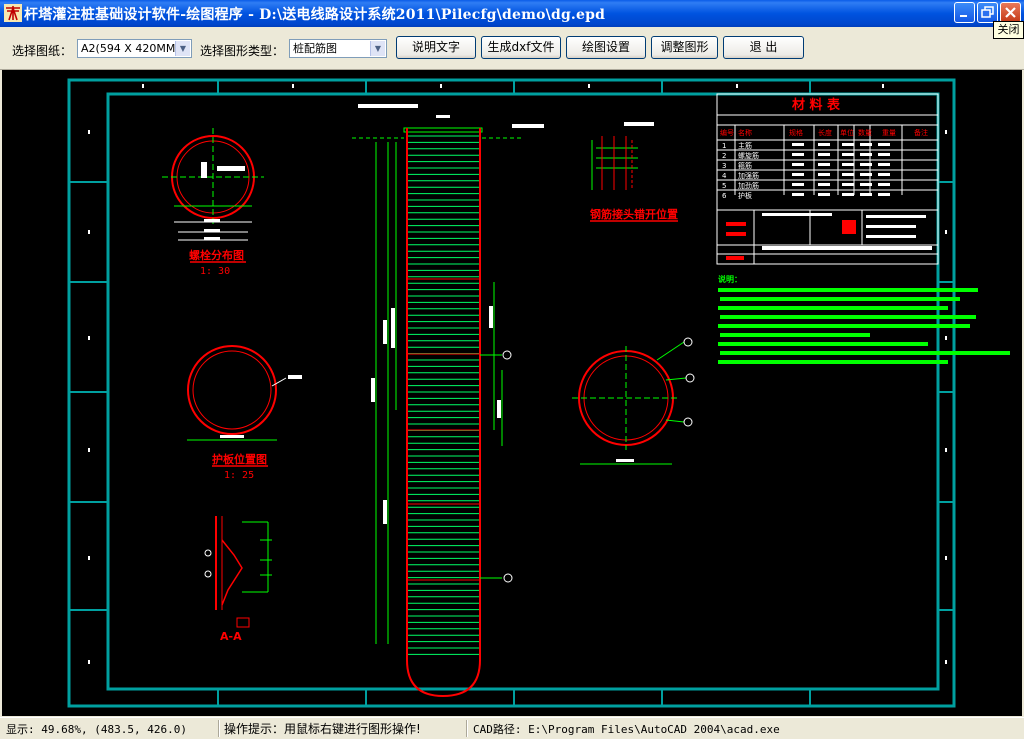  Describe the element at coordinates (606, 47) in the screenshot. I see `drawing-settings-button: 绘图设置` at that location.